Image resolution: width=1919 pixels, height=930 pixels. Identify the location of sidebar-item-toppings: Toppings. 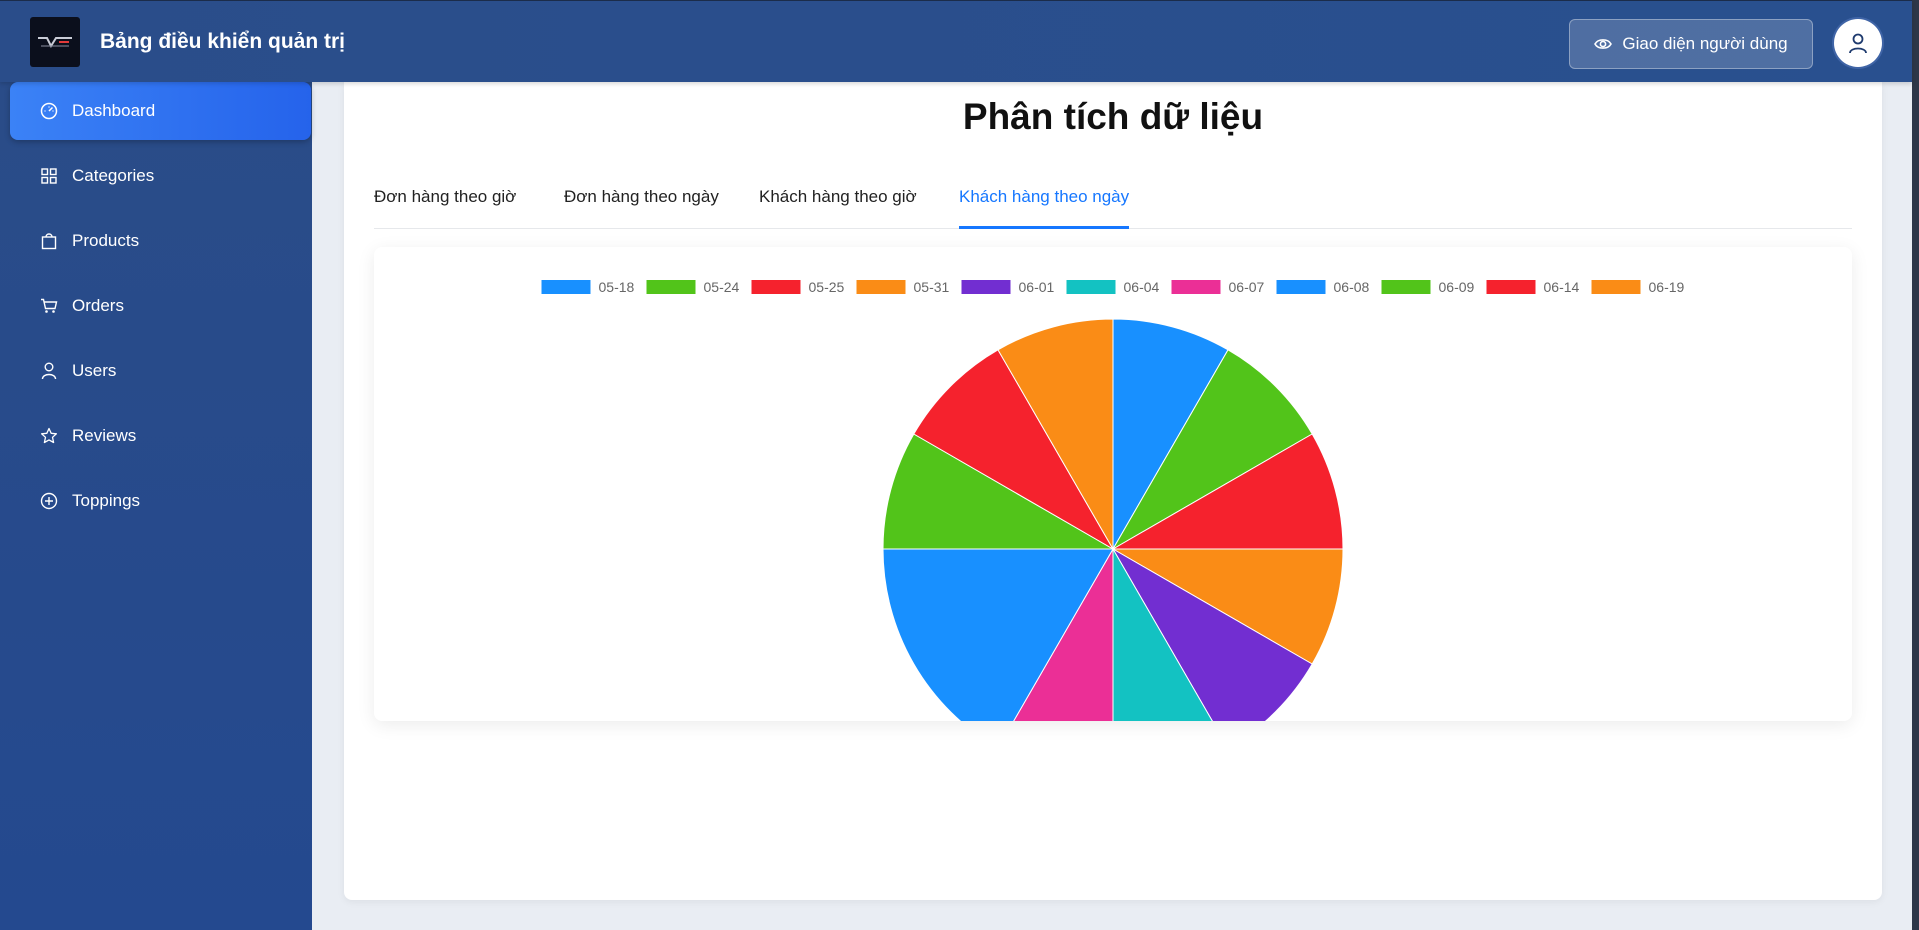
(160, 501).